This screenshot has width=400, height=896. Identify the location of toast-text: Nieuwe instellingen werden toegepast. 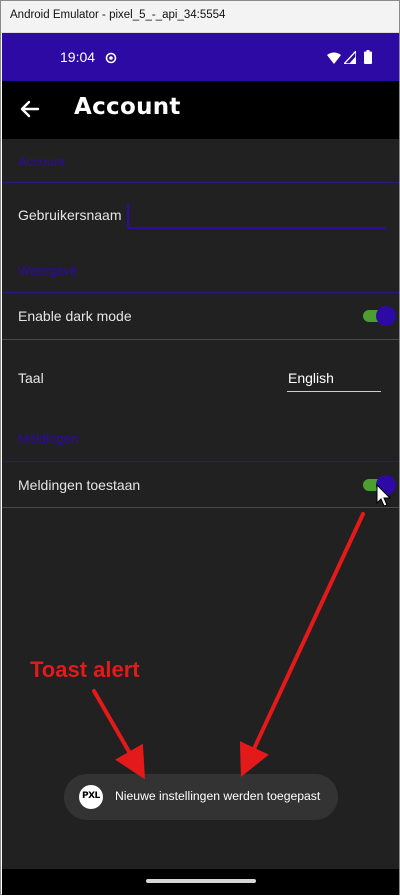
(218, 796).